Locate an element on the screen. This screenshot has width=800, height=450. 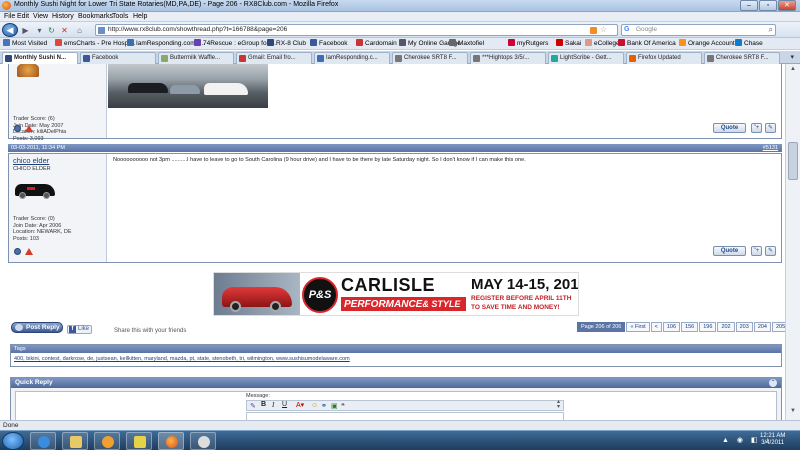
minimize-button: – is located at coordinates (749, 5).